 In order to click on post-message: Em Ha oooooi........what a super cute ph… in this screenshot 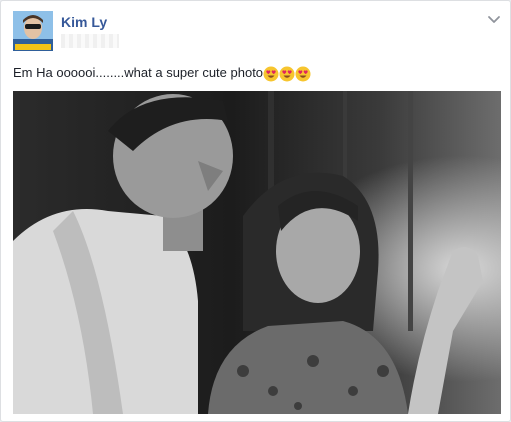, I will do `click(162, 73)`.